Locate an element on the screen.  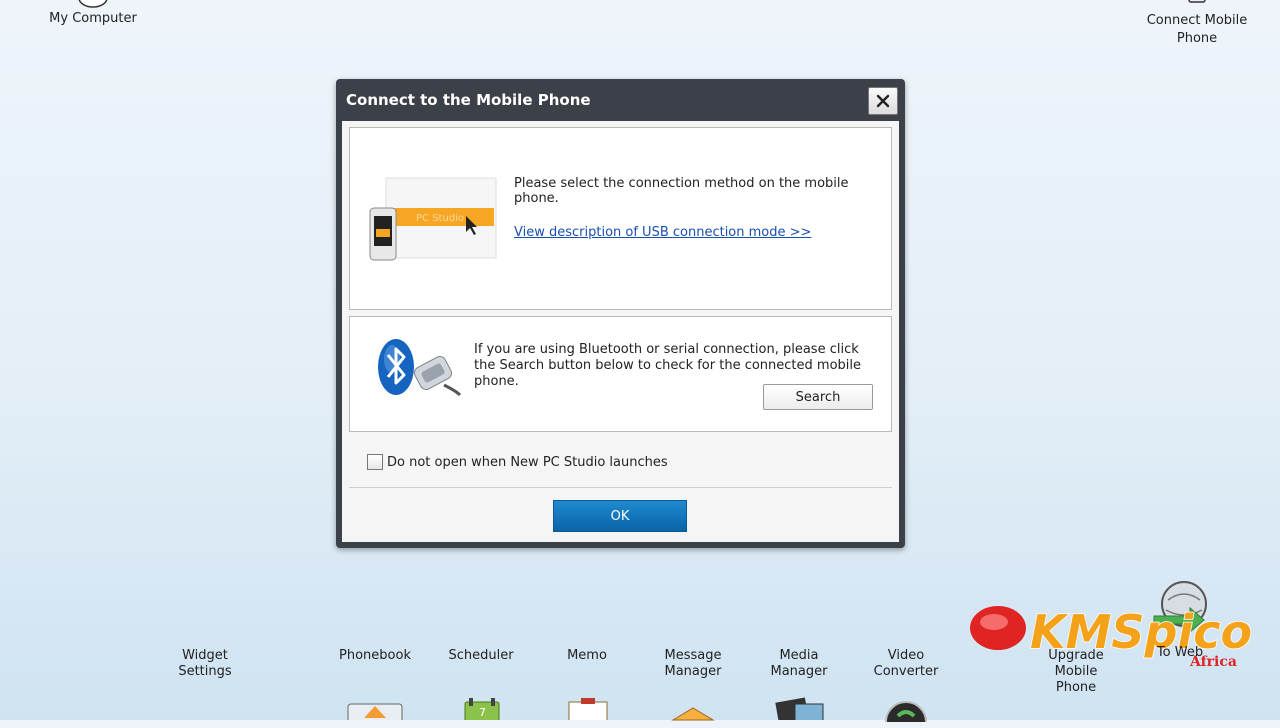
memo-label: Memo is located at coordinates (587, 655).